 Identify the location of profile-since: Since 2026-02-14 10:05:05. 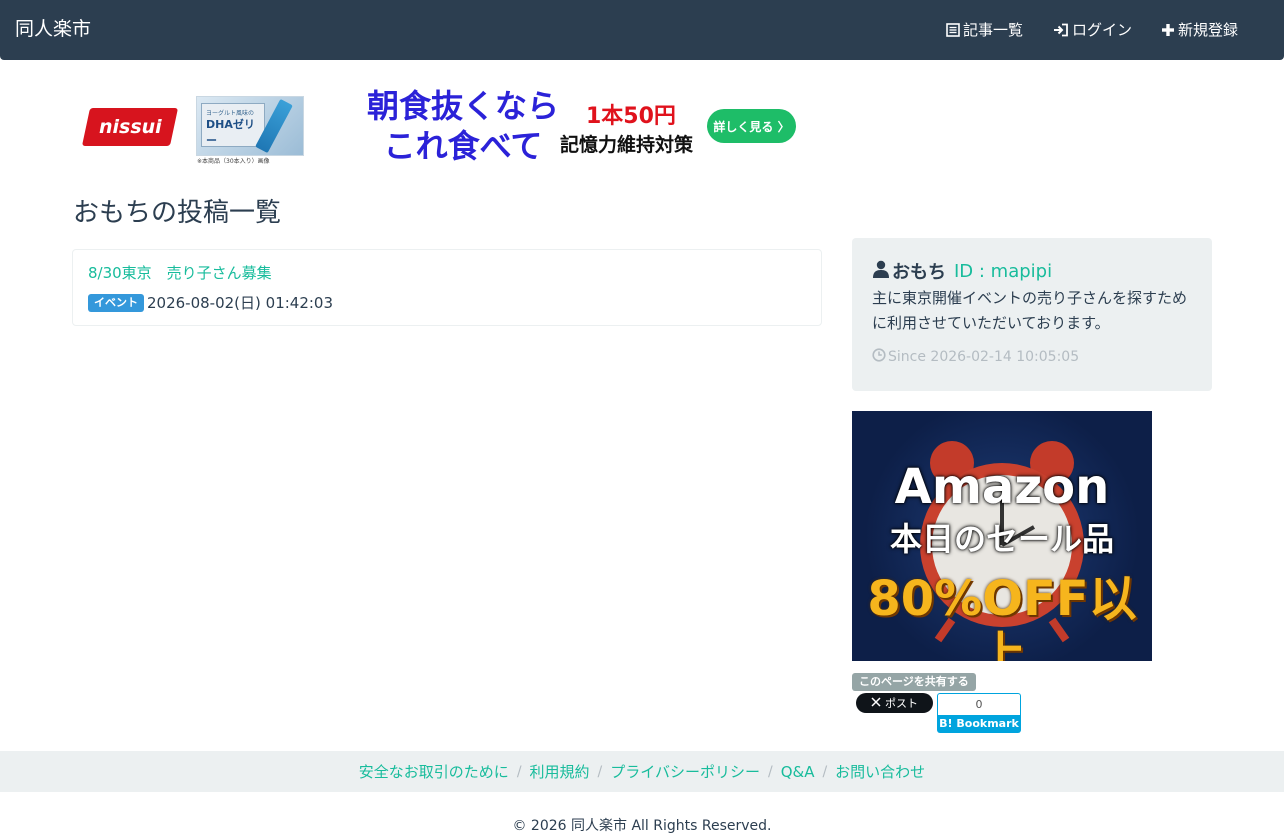
(975, 357).